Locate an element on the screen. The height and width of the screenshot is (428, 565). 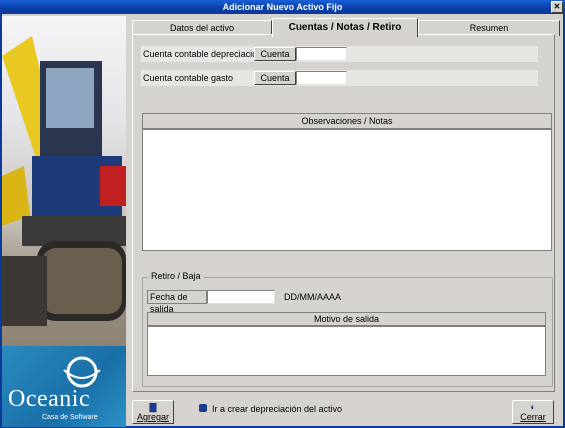
depreciation-account-field is located at coordinates (321, 54).